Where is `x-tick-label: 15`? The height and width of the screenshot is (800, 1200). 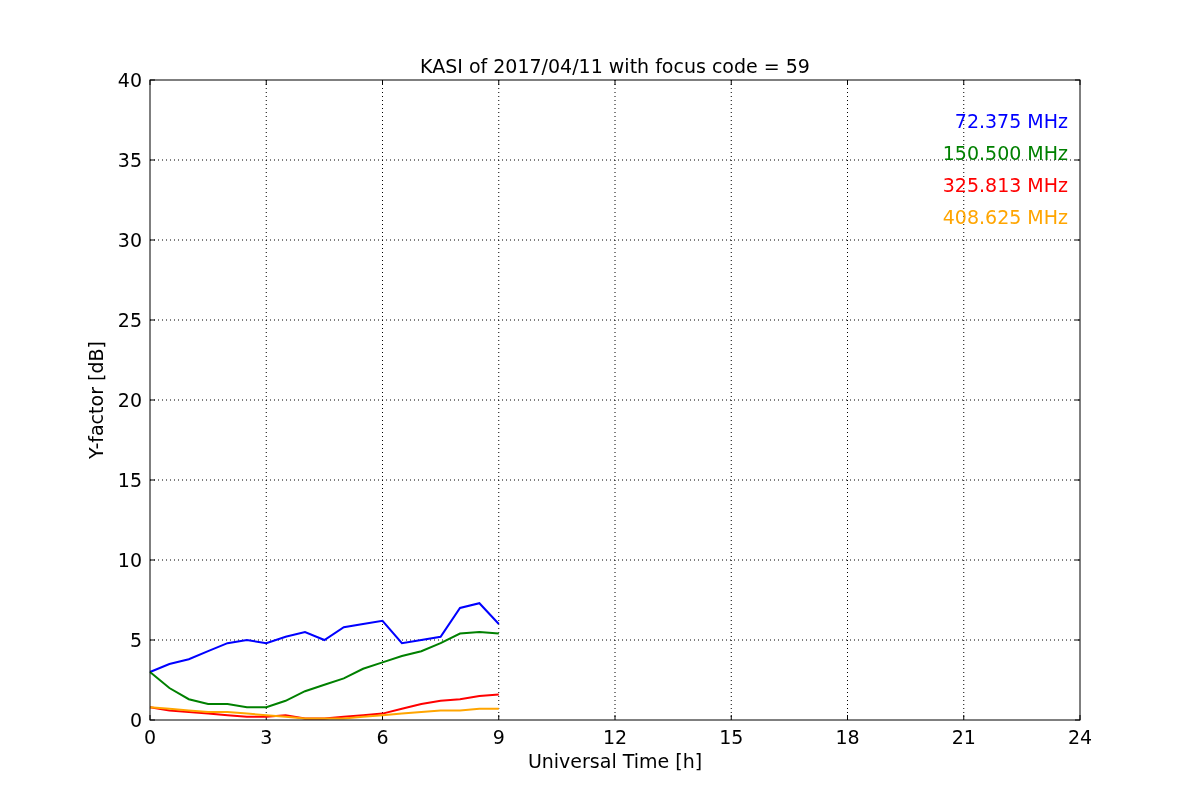
x-tick-label: 15 is located at coordinates (731, 737).